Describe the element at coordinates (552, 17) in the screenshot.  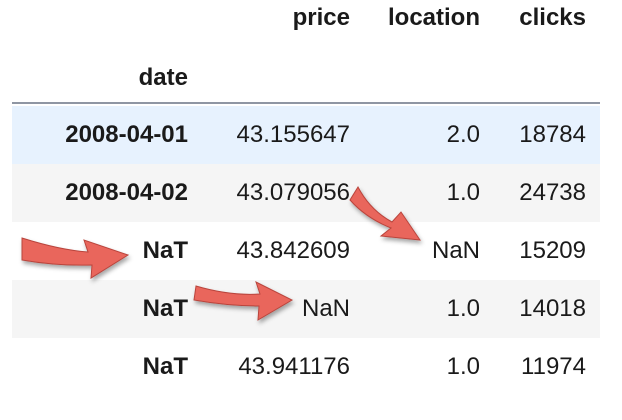
I see `column-header-clicks: clicks` at that location.